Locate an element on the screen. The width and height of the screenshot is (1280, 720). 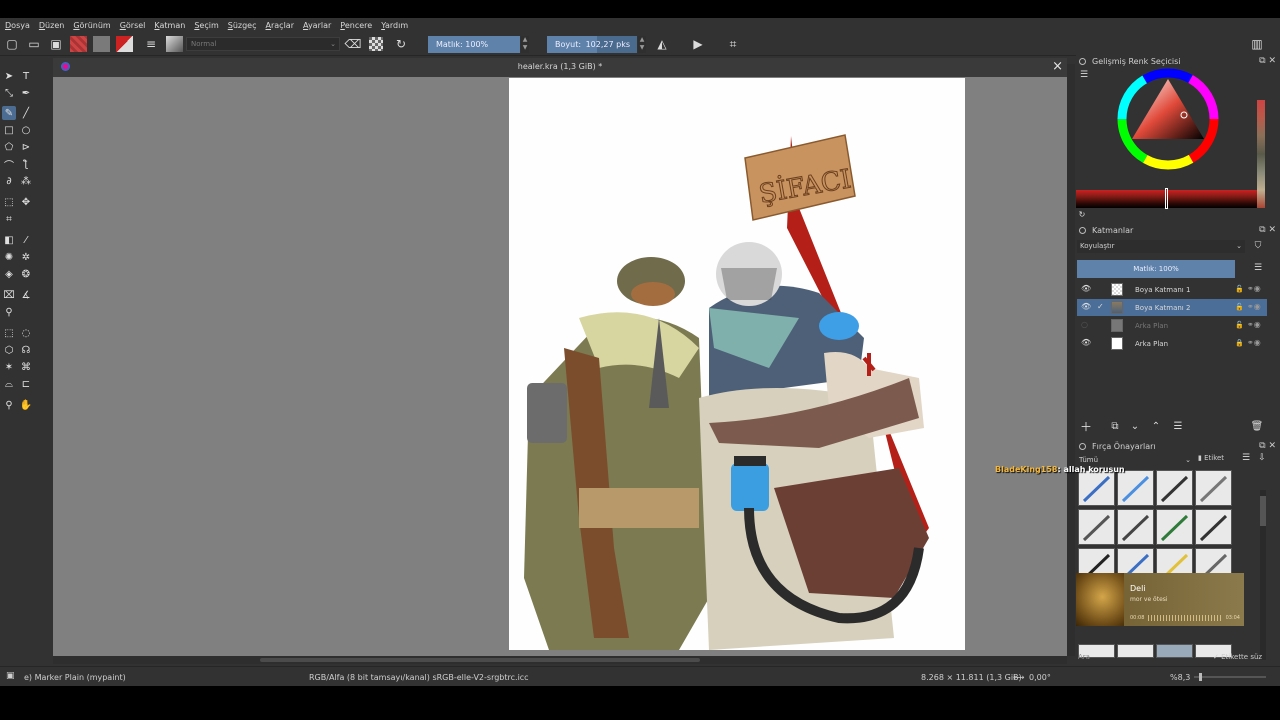
delete-layer-icon: 🗑 is located at coordinates (1257, 426).